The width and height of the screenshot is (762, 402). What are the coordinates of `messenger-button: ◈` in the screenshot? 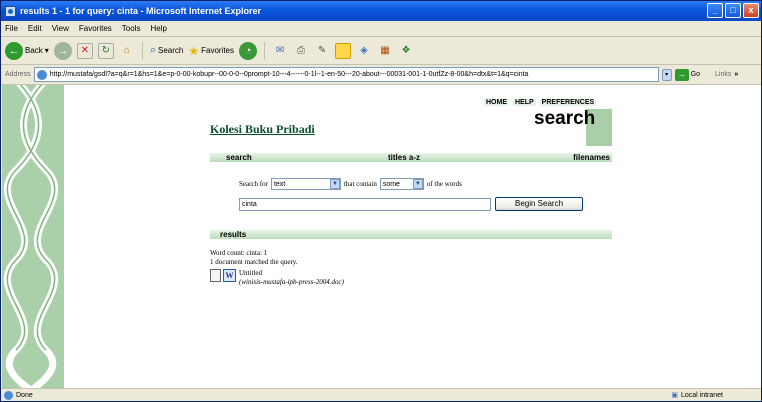 It's located at (364, 51).